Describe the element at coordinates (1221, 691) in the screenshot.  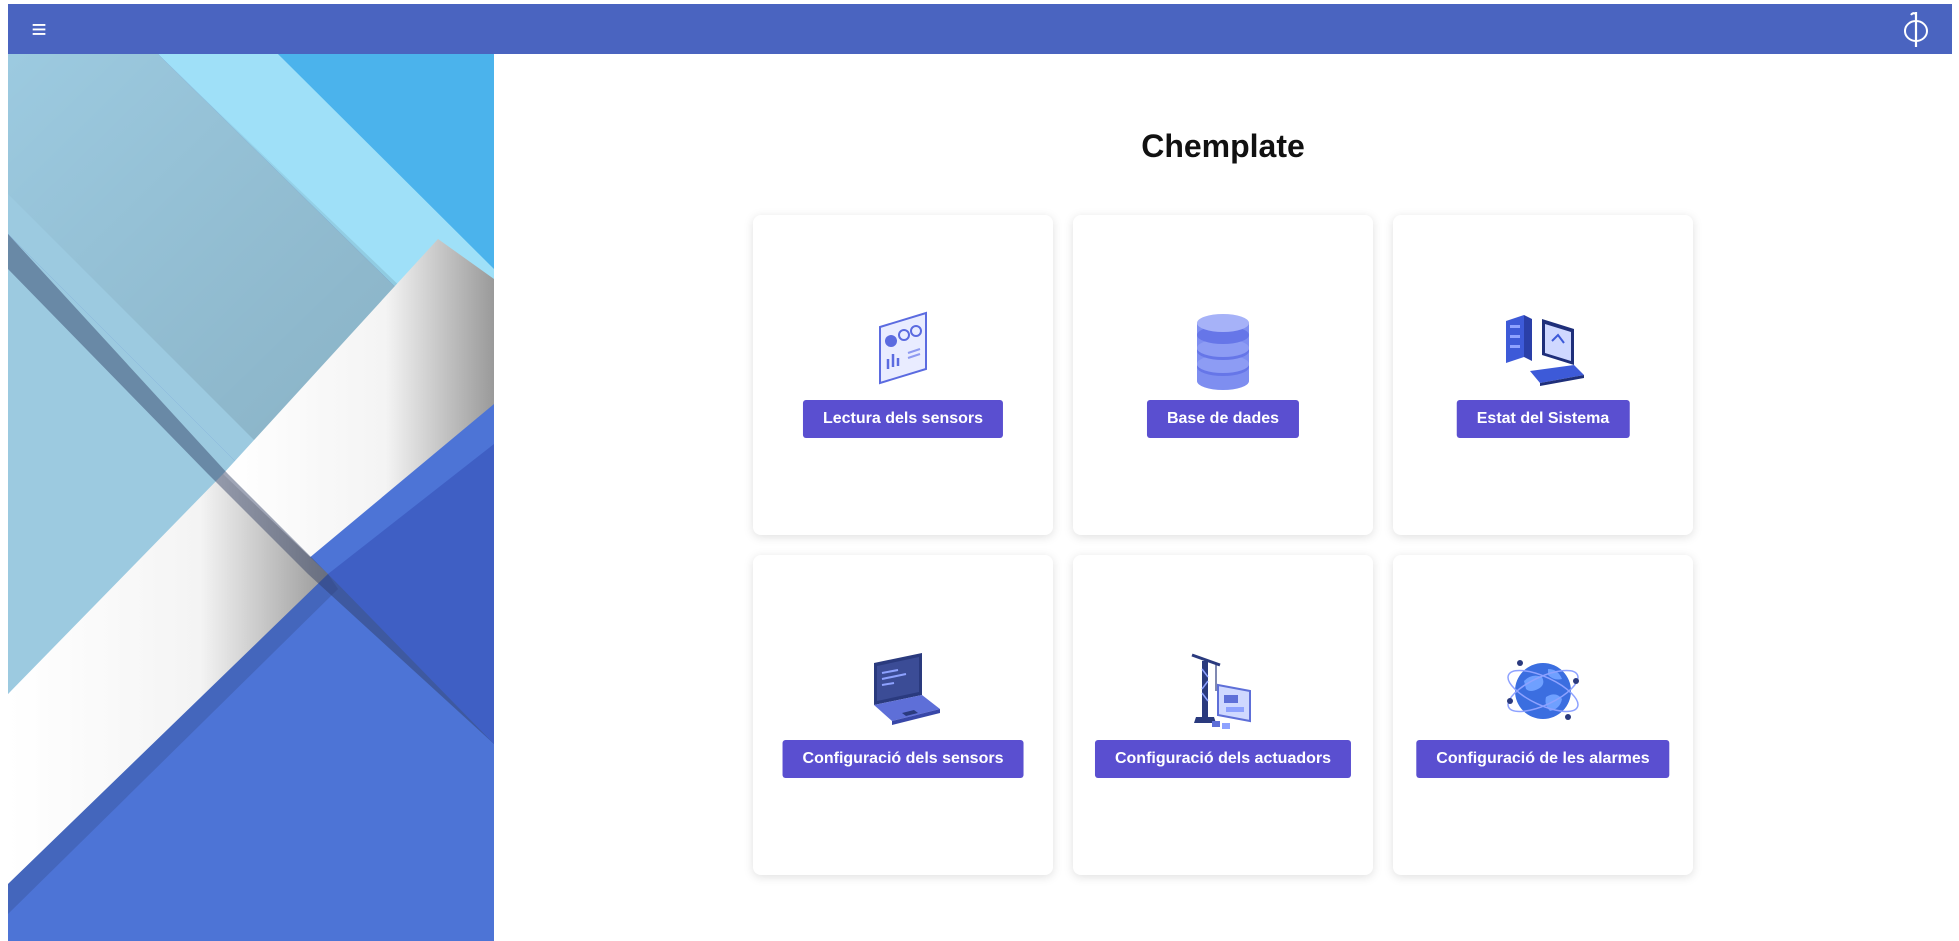
I see `crane-blueprint-icon` at that location.